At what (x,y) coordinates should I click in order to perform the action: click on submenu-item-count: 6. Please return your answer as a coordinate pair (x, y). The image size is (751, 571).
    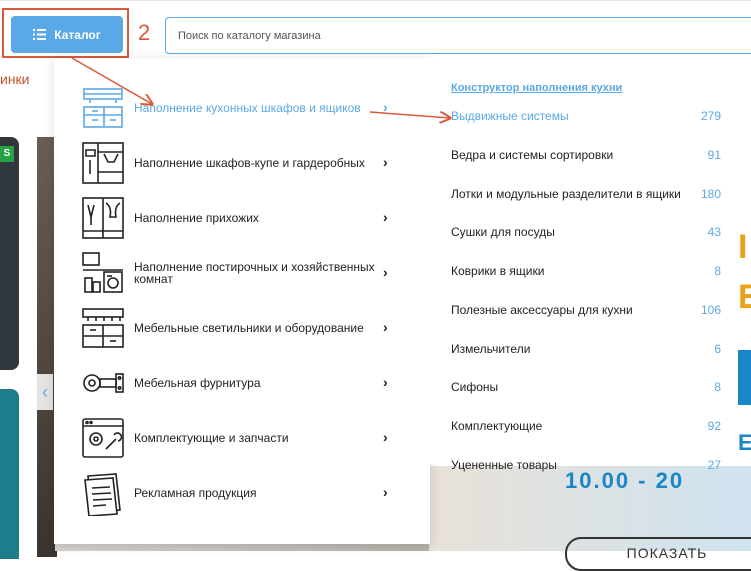
    Looking at the image, I should click on (717, 349).